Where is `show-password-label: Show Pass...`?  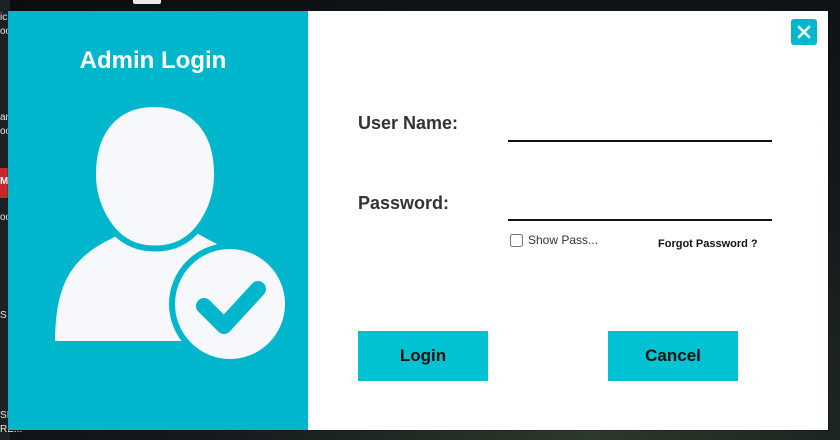 show-password-label: Show Pass... is located at coordinates (563, 240).